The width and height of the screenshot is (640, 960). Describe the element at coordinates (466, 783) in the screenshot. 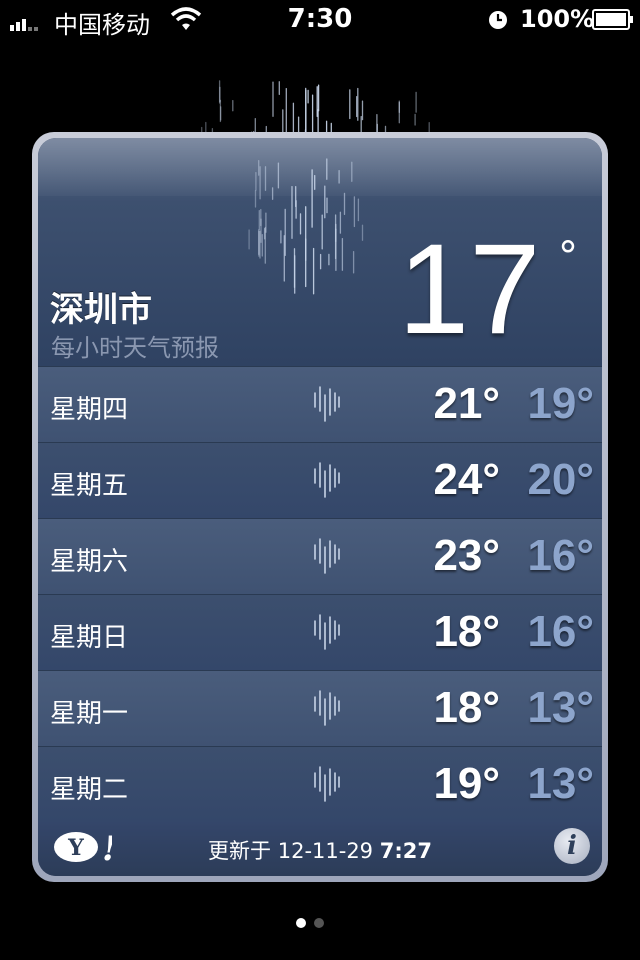

I see `forecast-high: 19°` at that location.